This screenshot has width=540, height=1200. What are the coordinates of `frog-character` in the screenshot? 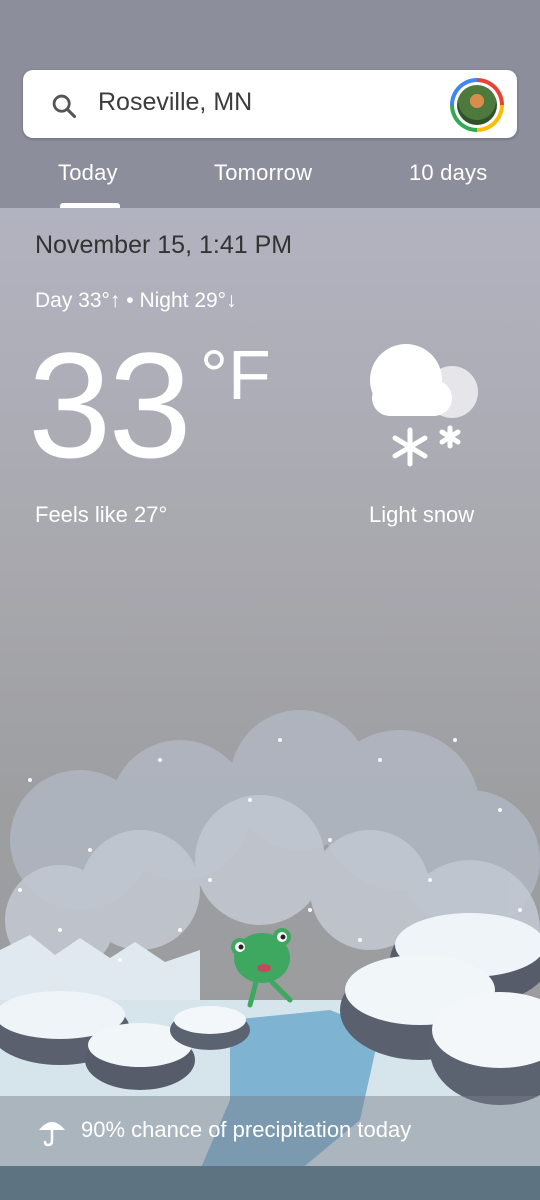 It's located at (262, 968).